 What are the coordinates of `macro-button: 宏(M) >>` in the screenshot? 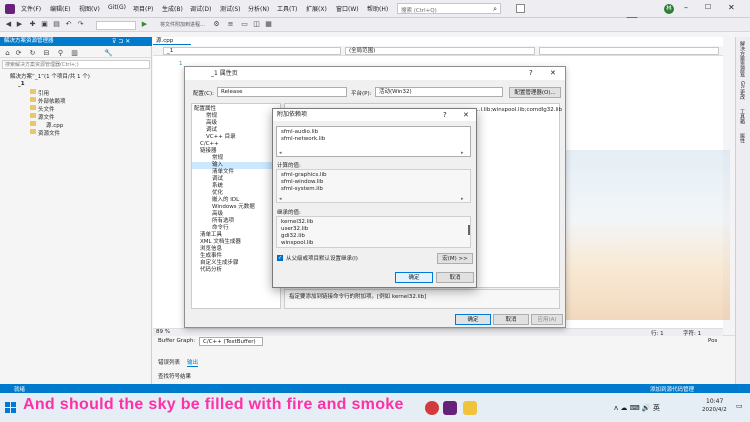 It's located at (455, 258).